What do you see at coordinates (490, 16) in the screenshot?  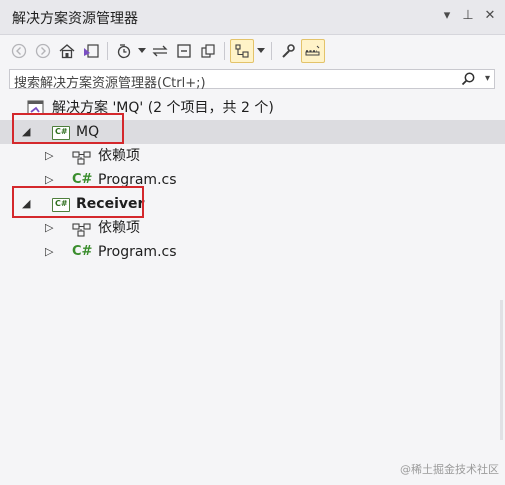 I see `close-icon: ✕` at bounding box center [490, 16].